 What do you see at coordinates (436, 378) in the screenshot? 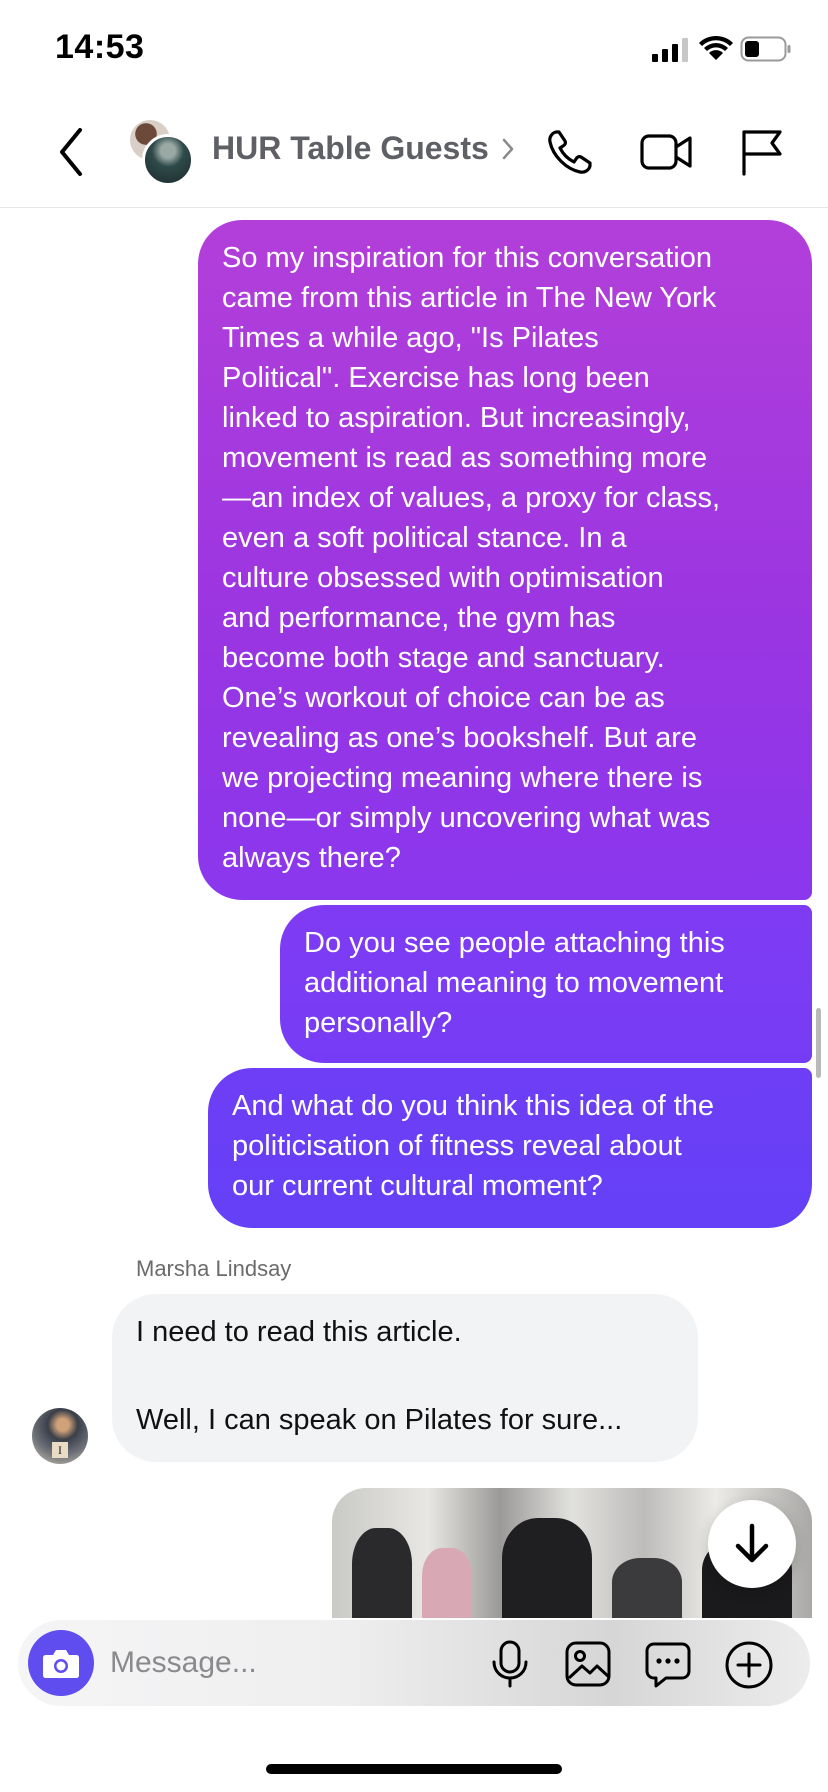
I see `message-line: Political". Exercise has long been` at bounding box center [436, 378].